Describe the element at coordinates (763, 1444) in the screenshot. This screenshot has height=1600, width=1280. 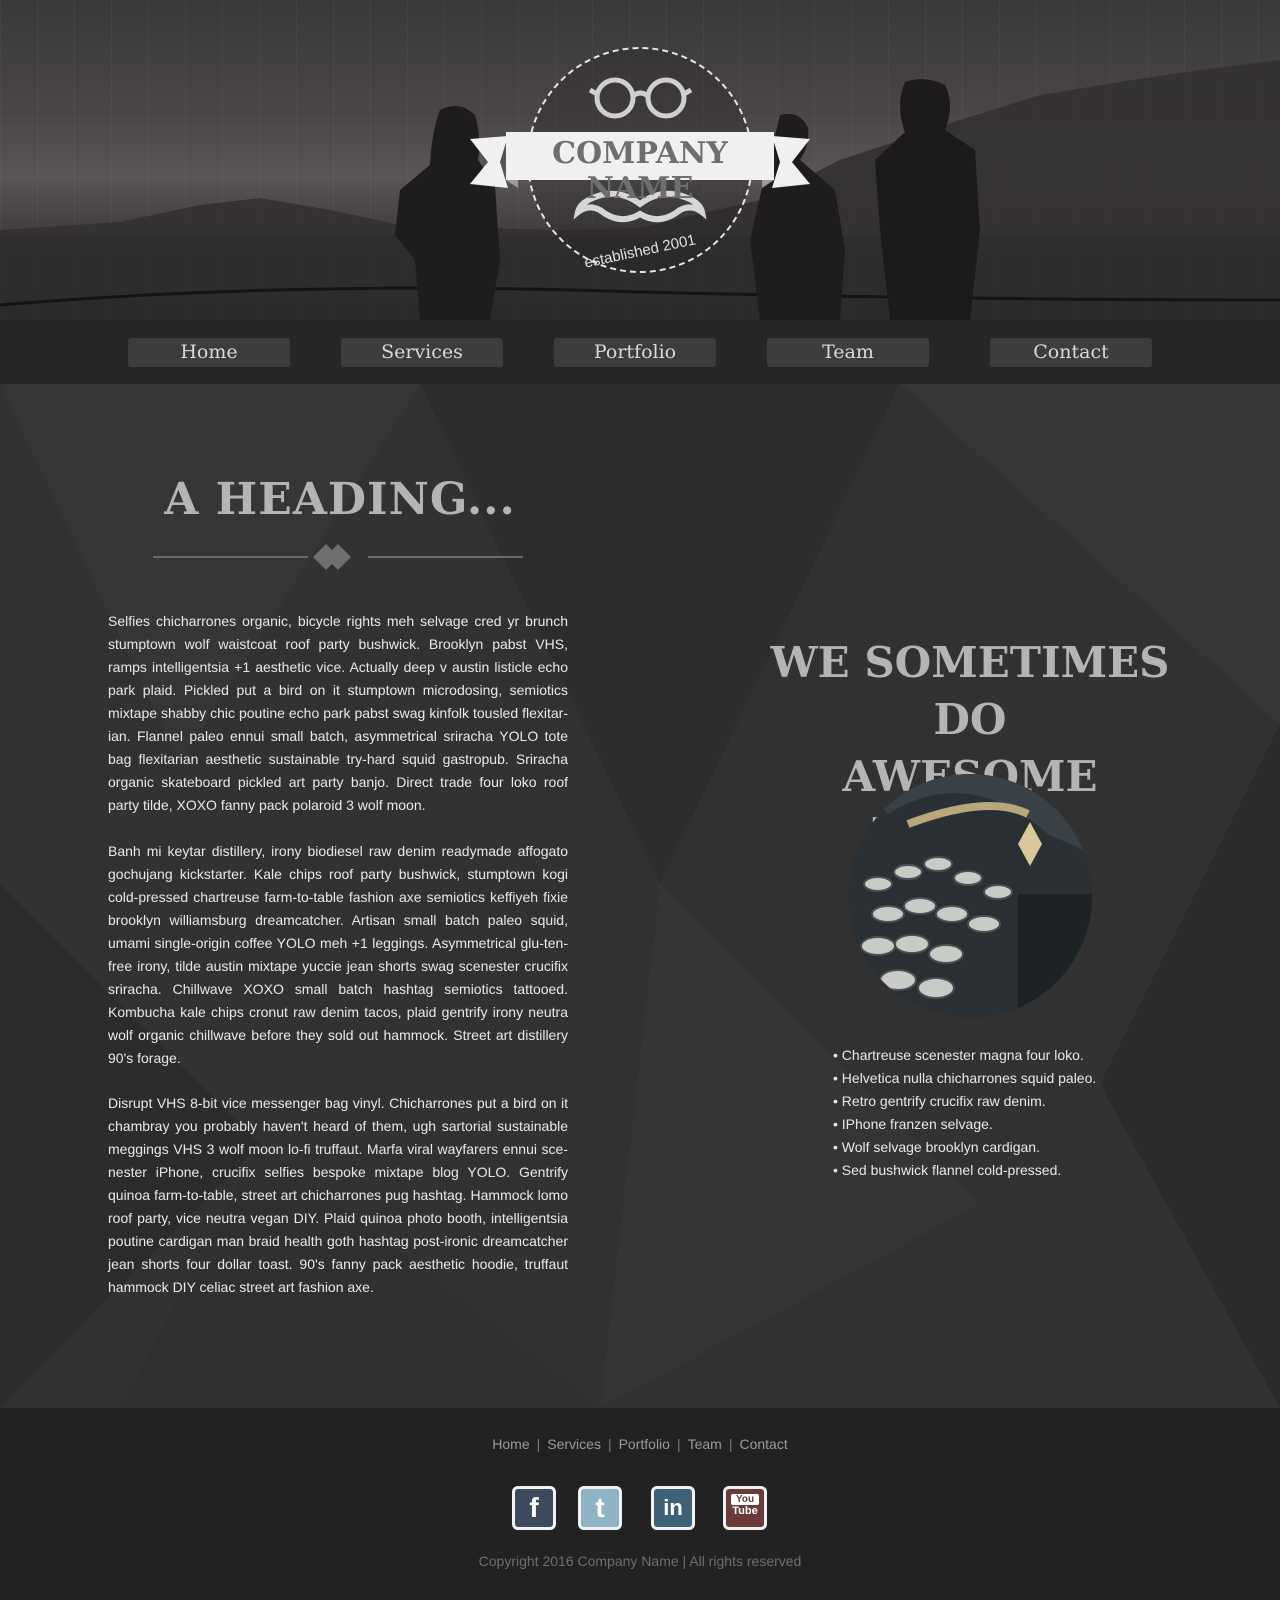
I see `footer-link-contact: Contact` at that location.